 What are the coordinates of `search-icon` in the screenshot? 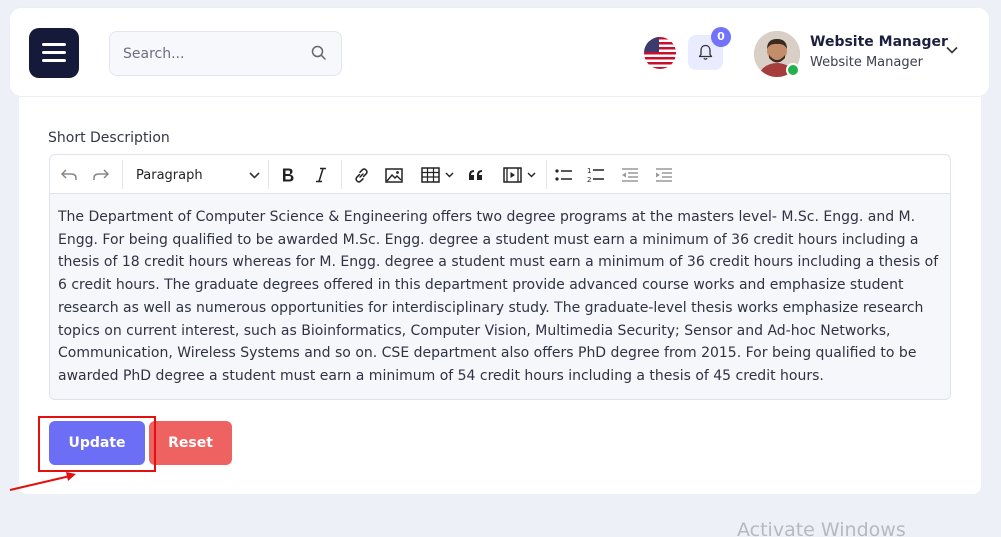 It's located at (319, 55).